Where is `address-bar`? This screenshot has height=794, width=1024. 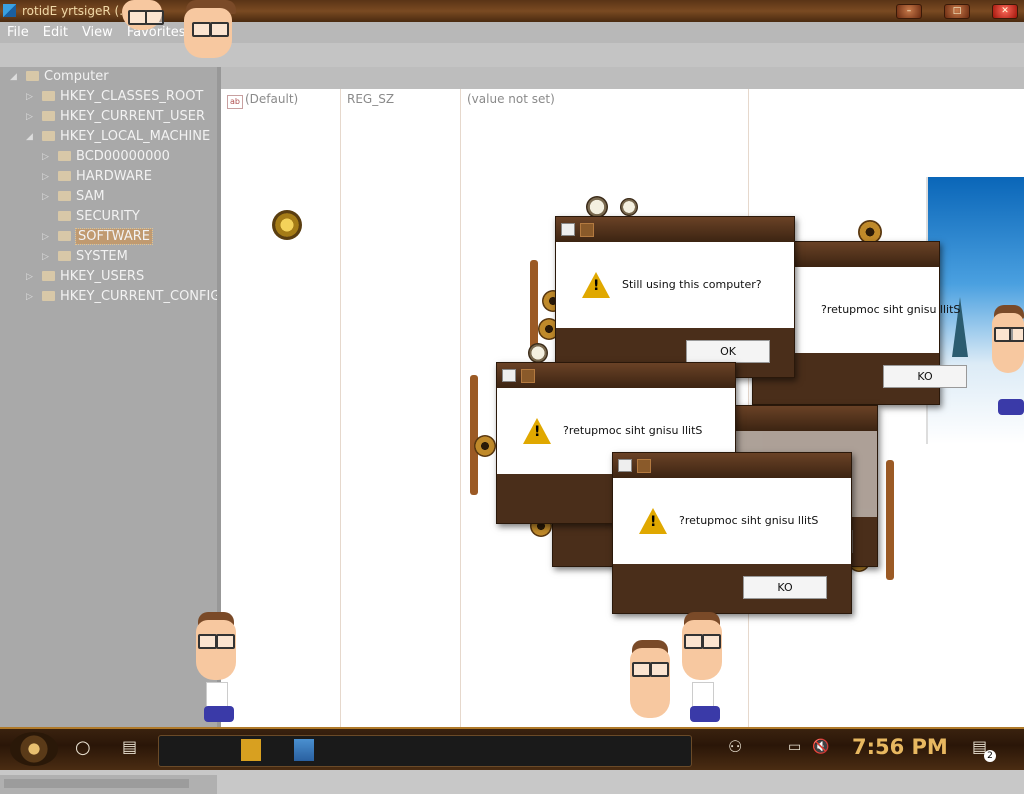 address-bar is located at coordinates (512, 55).